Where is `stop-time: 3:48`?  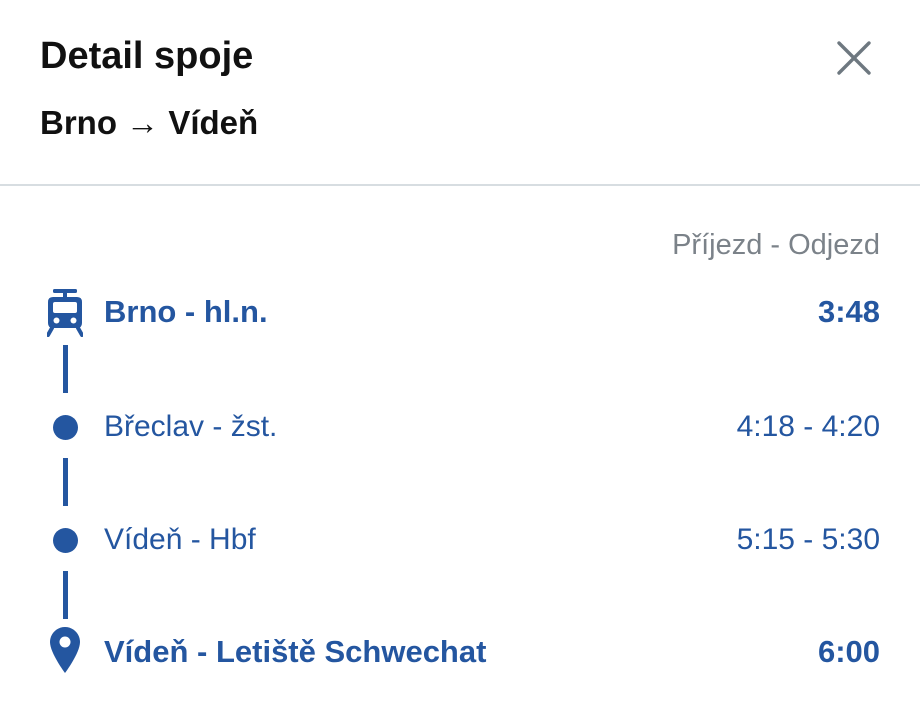 stop-time: 3:48 is located at coordinates (848, 311).